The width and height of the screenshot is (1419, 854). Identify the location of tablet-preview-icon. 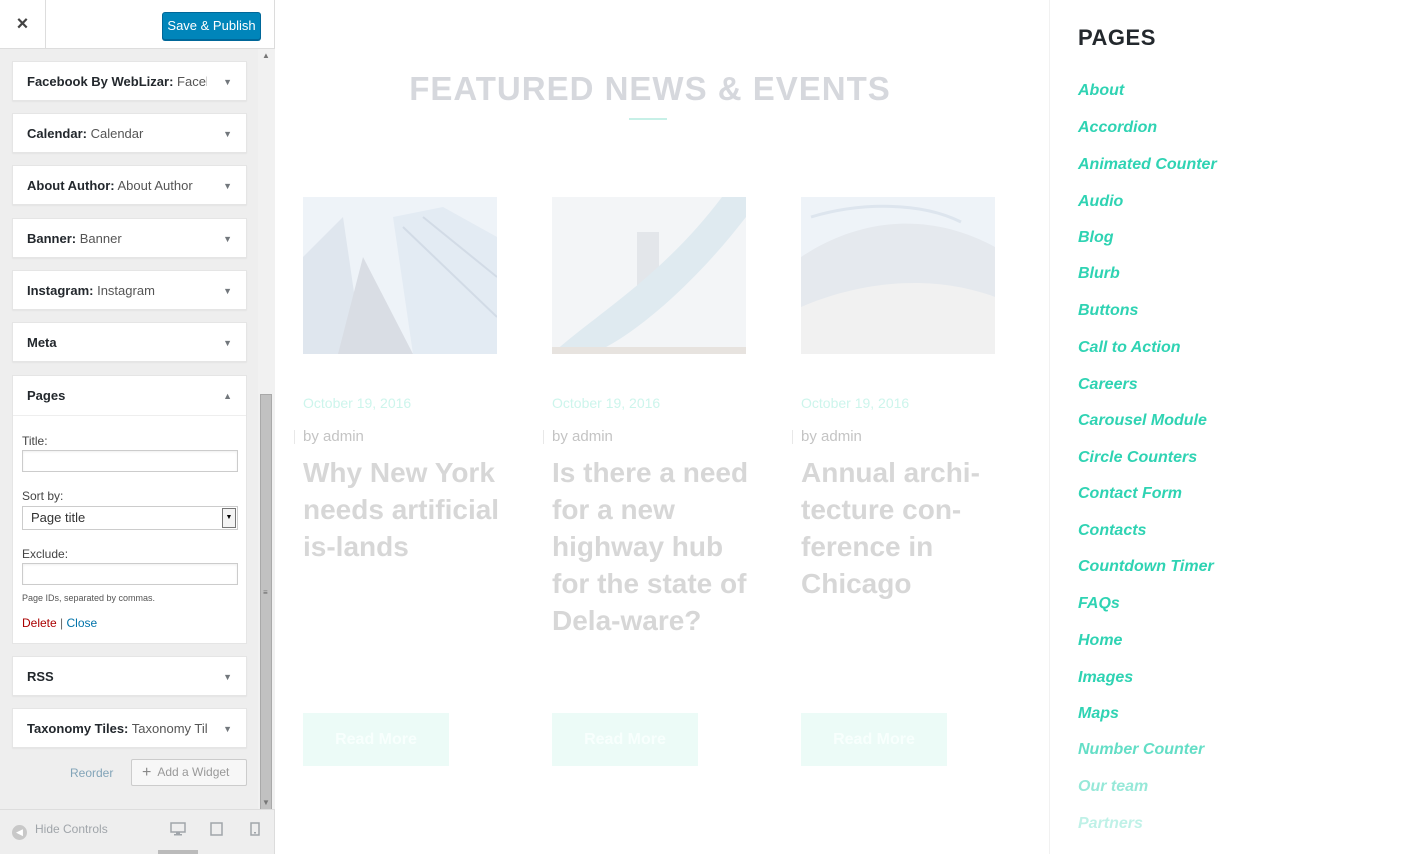
(216, 830).